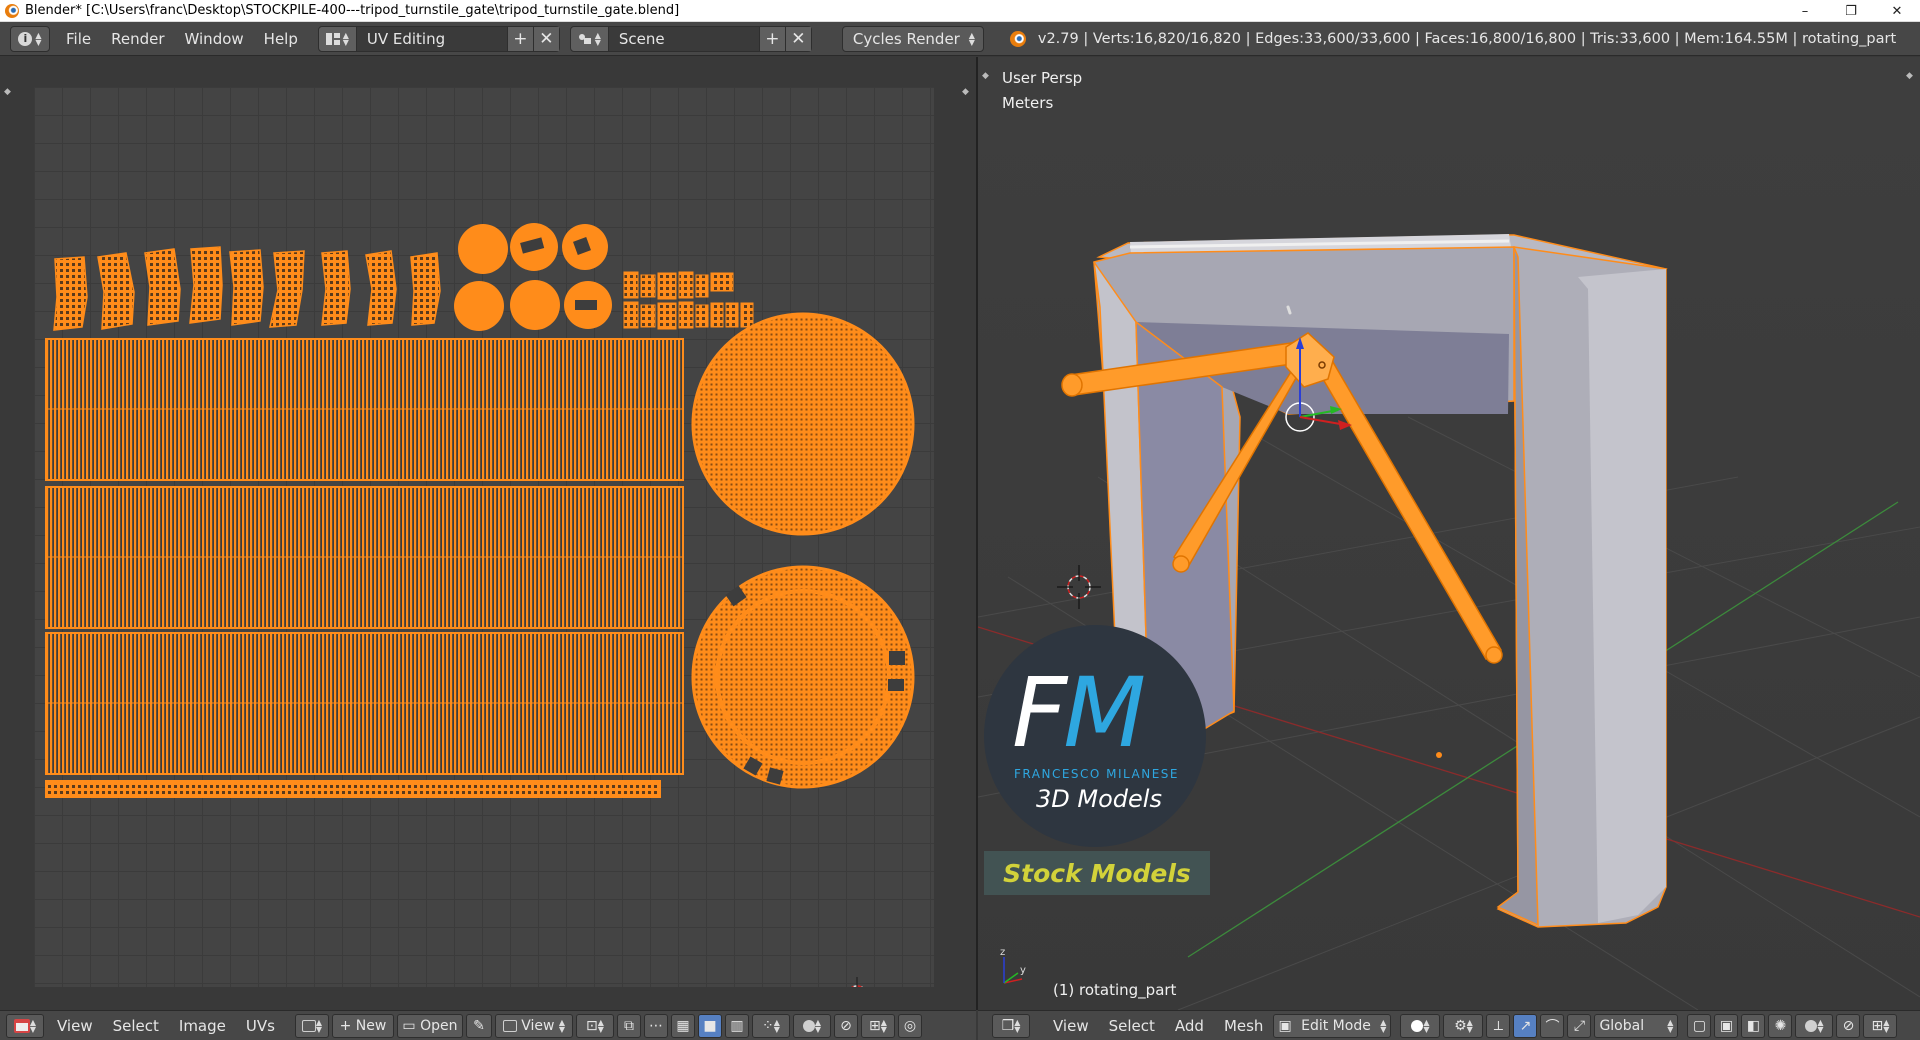 Image resolution: width=1920 pixels, height=1040 pixels. Describe the element at coordinates (771, 38) in the screenshot. I see `add-scene-button: +` at that location.